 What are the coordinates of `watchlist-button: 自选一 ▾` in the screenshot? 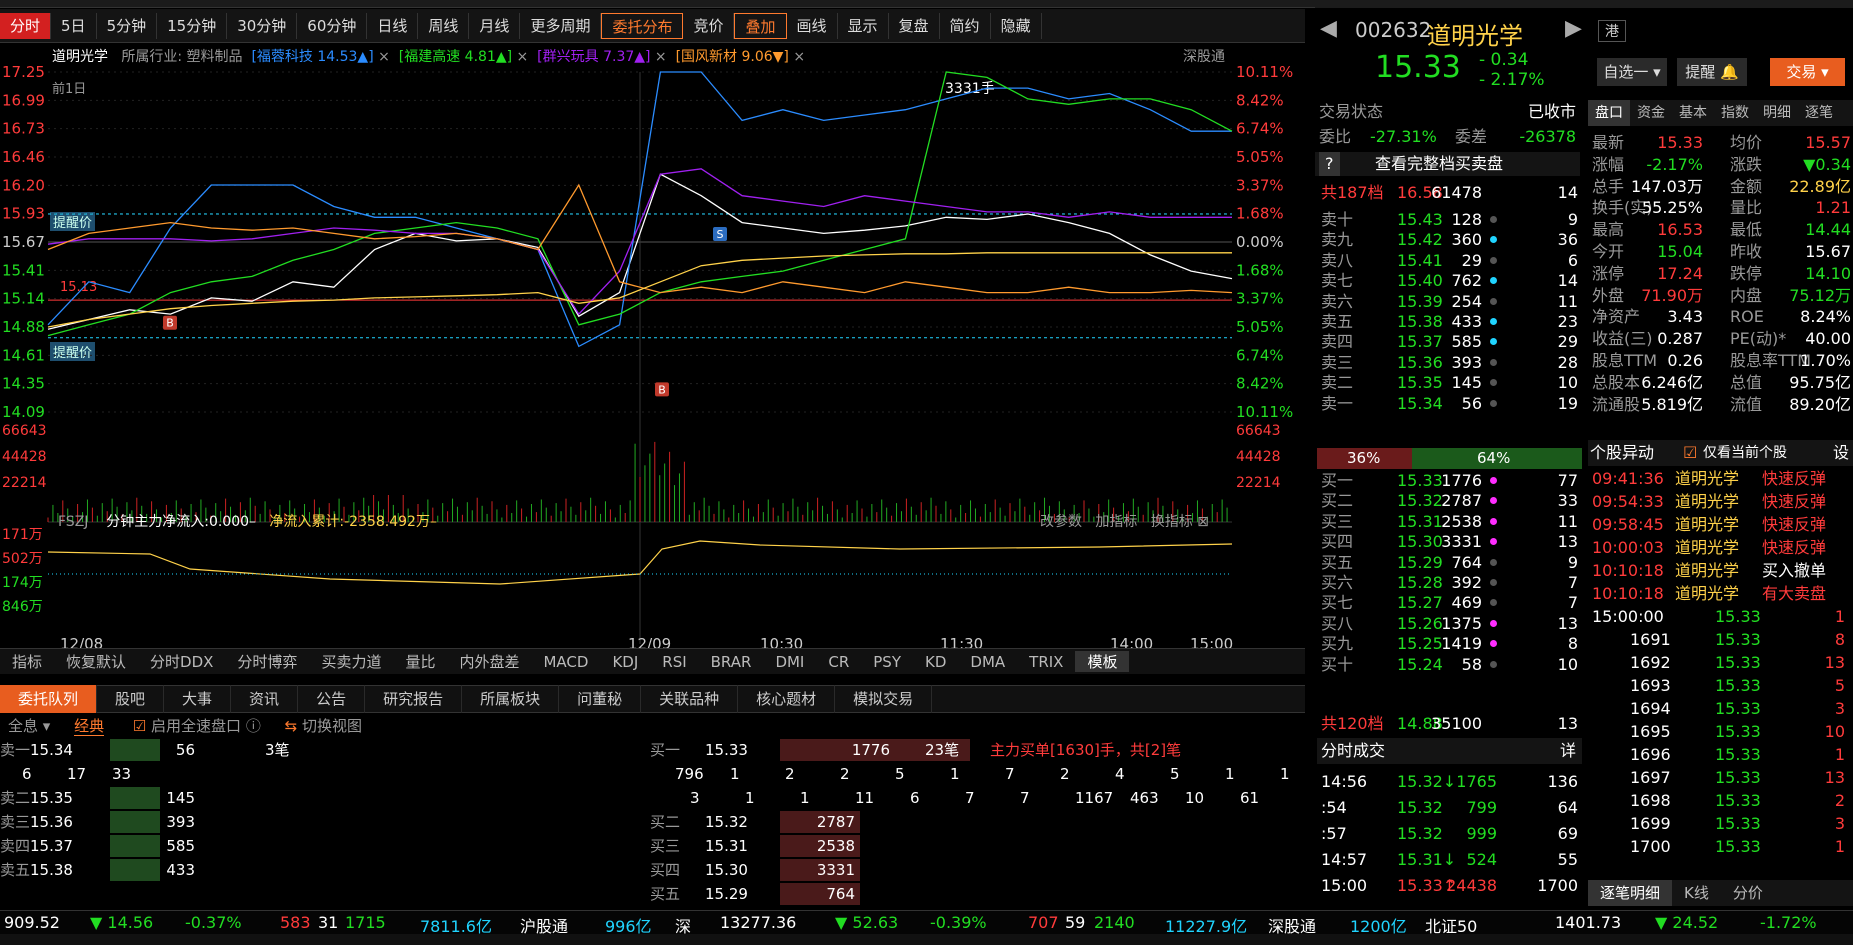 It's located at (1632, 72).